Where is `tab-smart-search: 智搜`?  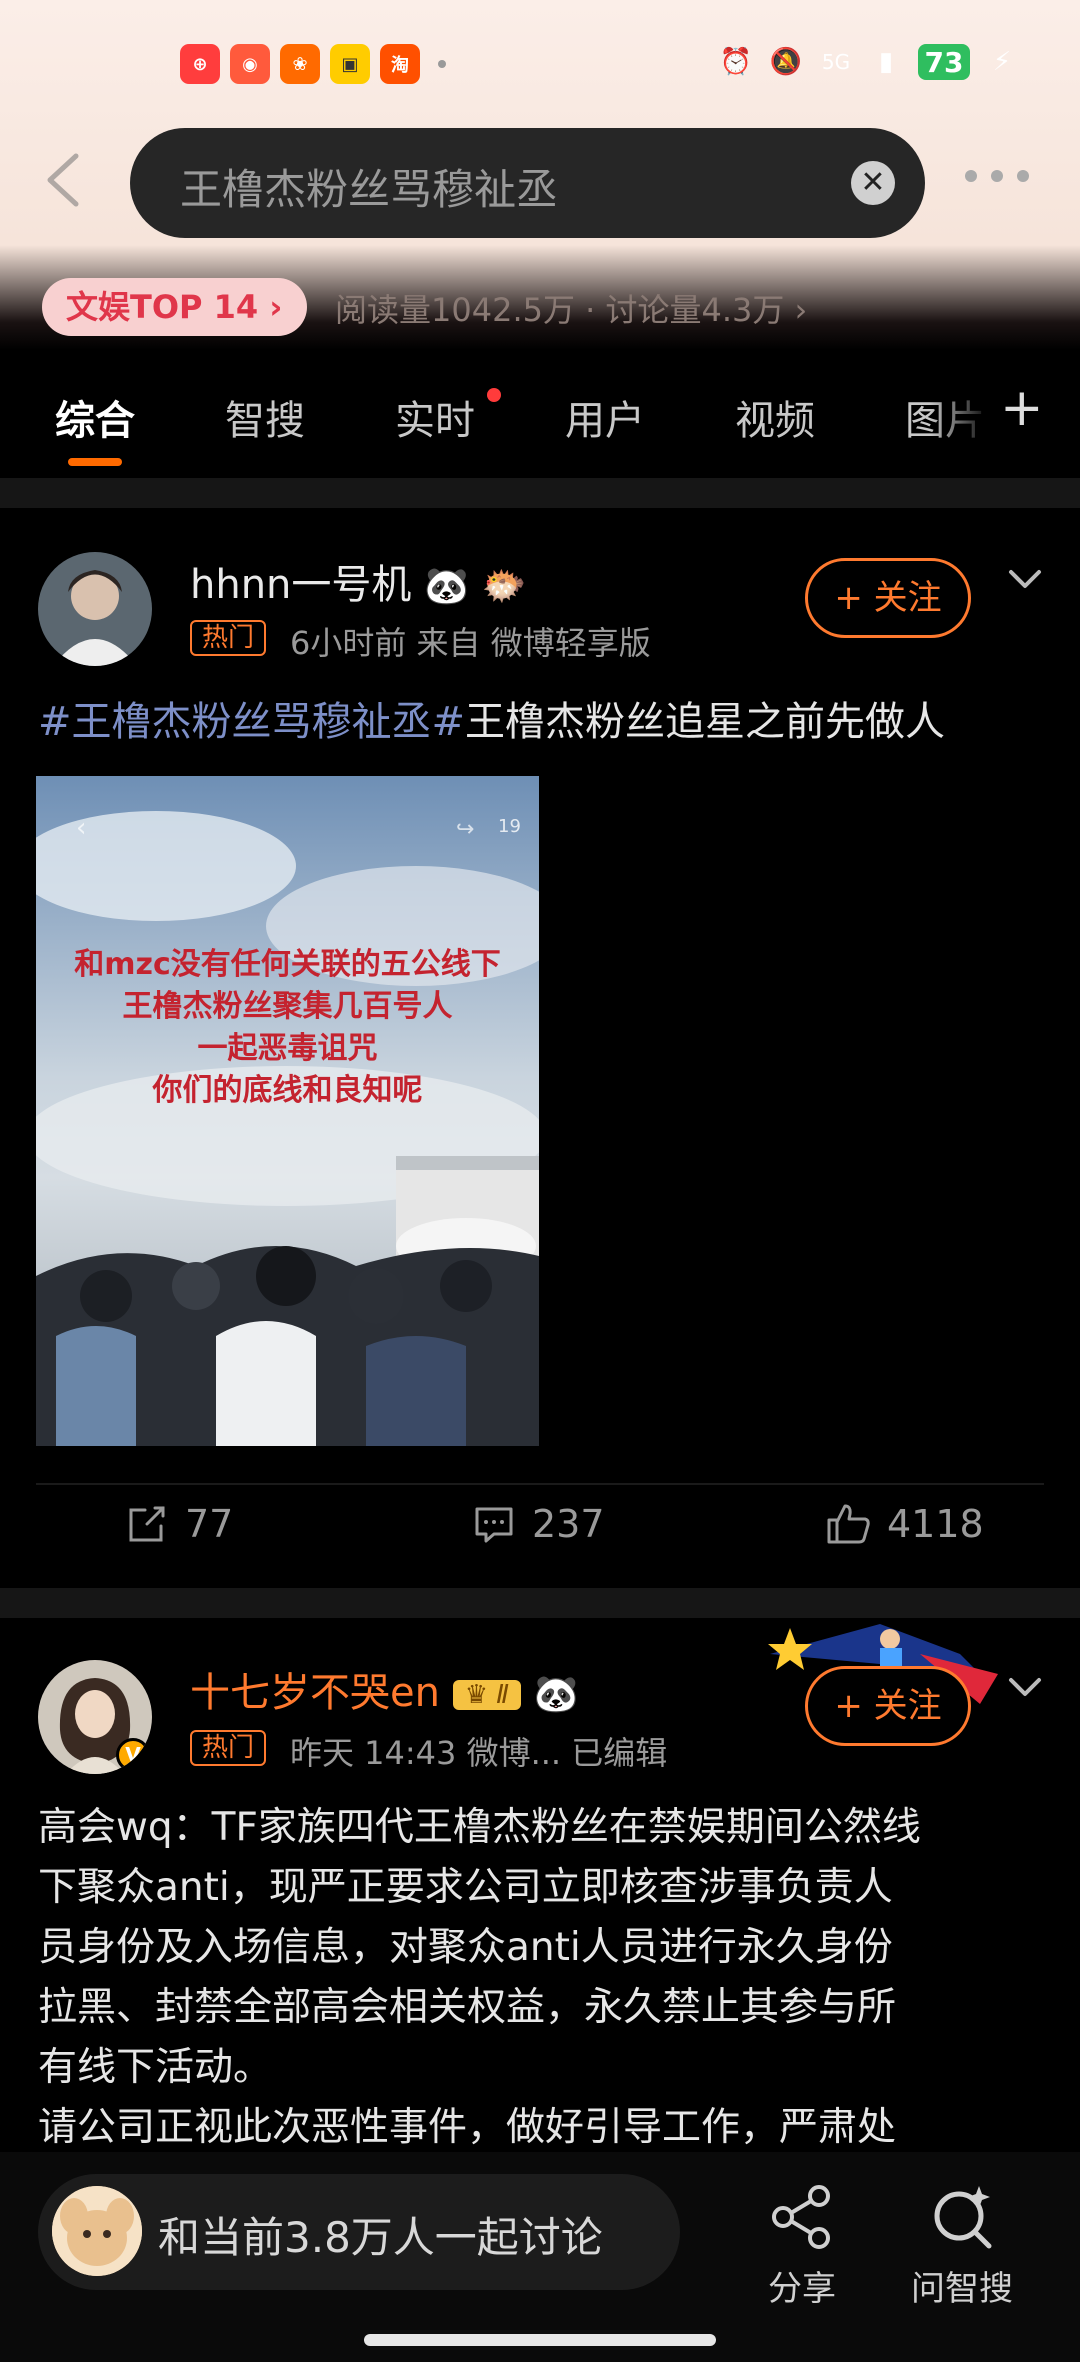 tab-smart-search: 智搜 is located at coordinates (265, 417).